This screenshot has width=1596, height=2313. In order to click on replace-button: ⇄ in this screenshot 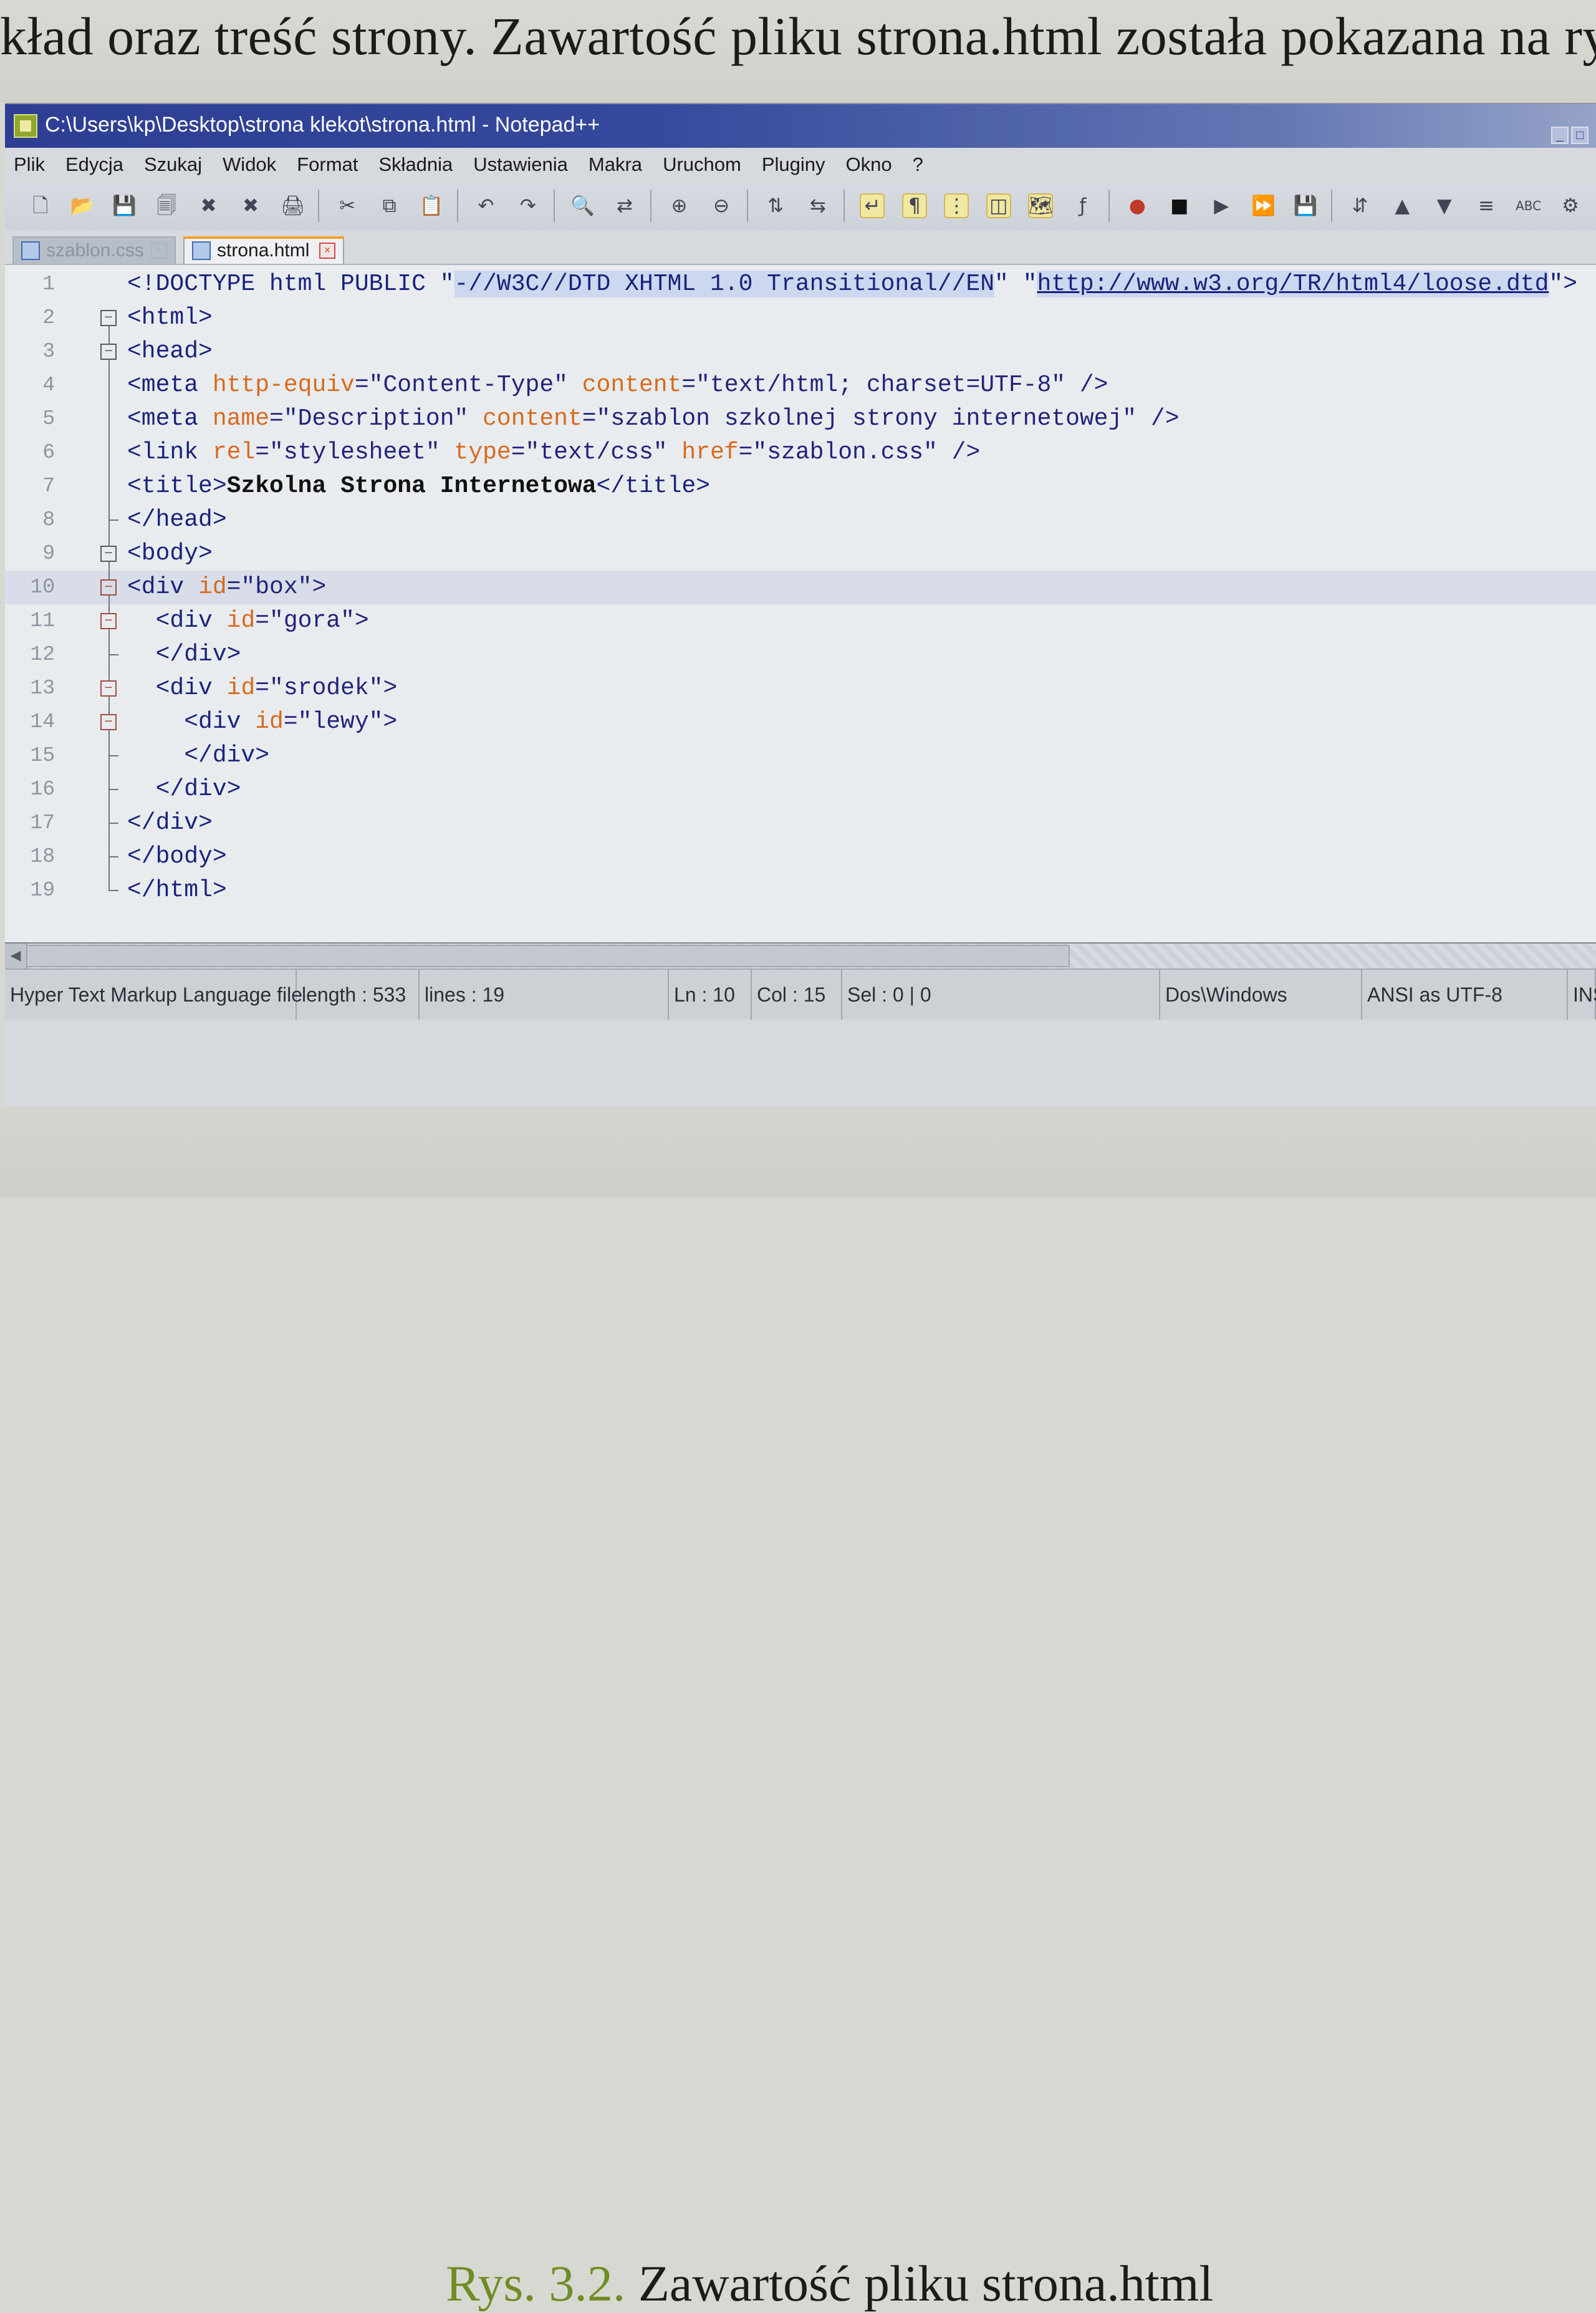, I will do `click(624, 206)`.